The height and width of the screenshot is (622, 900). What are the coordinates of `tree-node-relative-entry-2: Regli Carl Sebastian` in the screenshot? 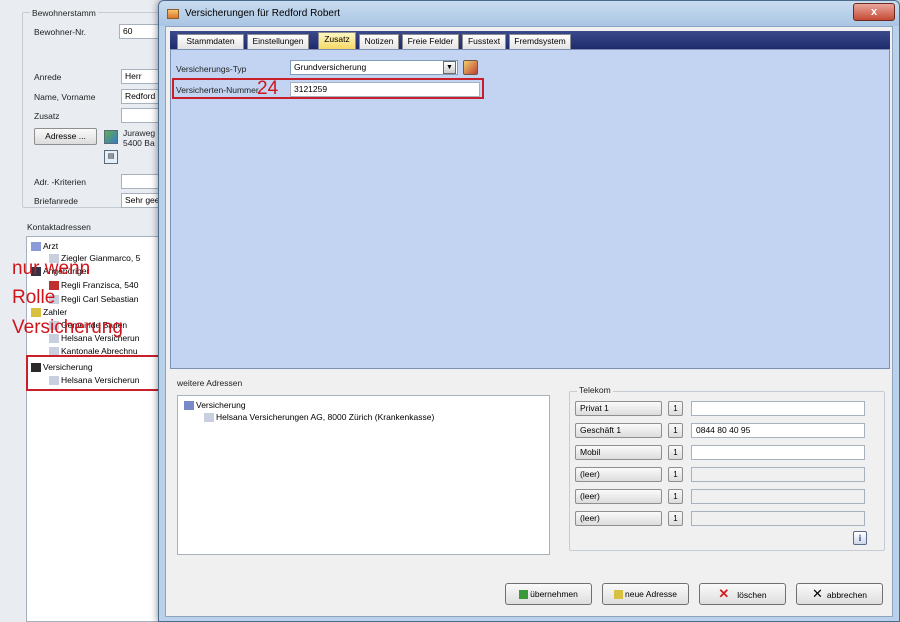 It's located at (93, 299).